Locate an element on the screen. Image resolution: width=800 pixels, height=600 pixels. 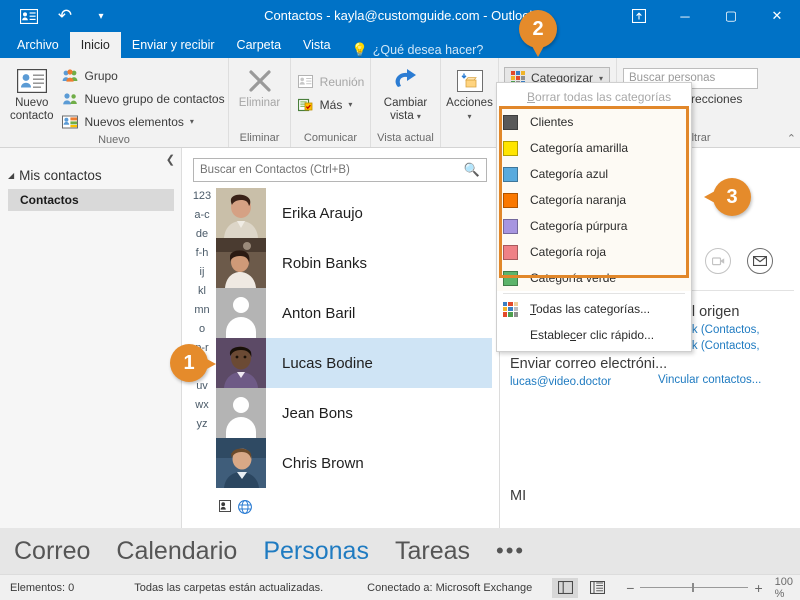
tab-vista: Vista is located at coordinates (317, 45).